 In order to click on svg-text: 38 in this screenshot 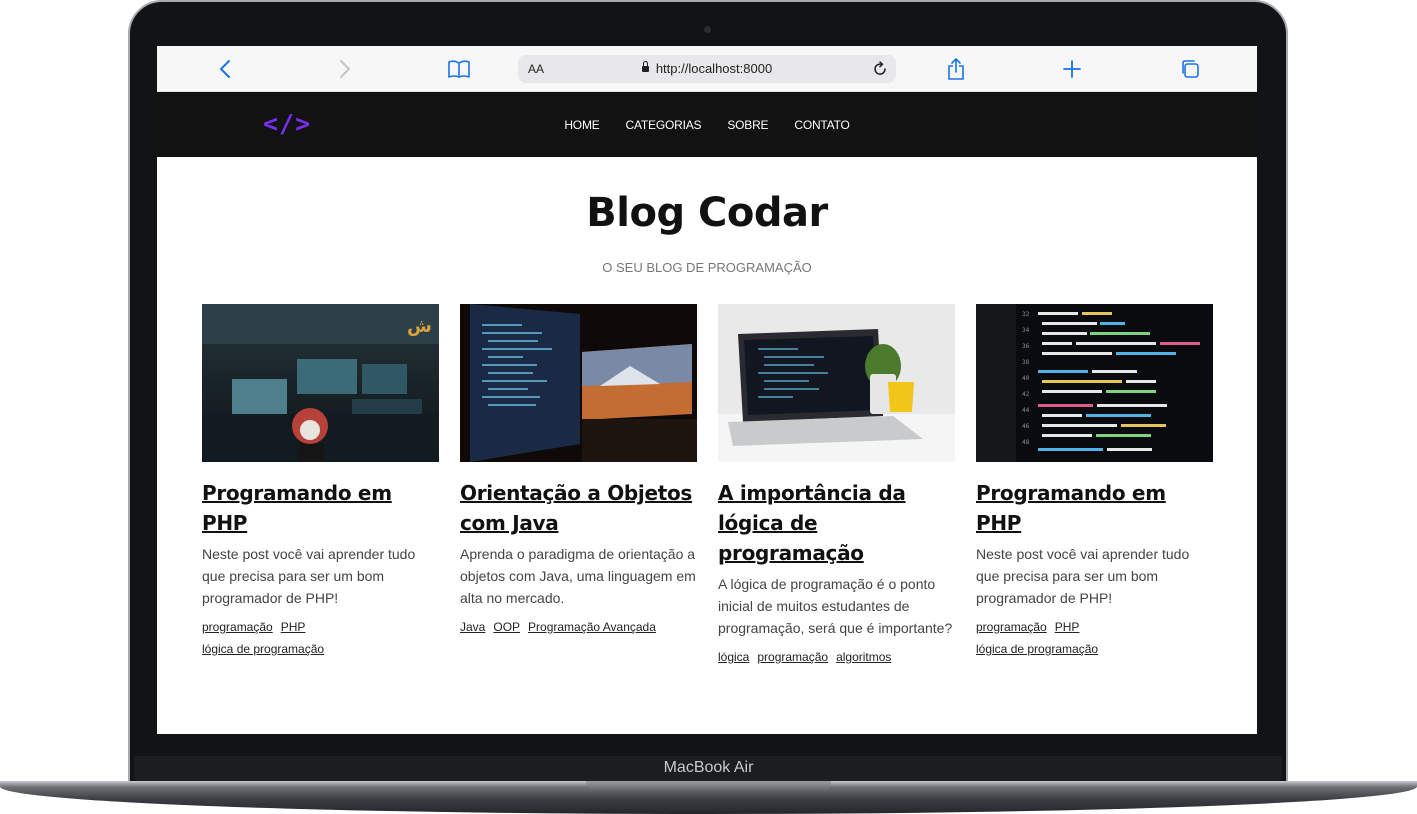, I will do `click(1026, 362)`.